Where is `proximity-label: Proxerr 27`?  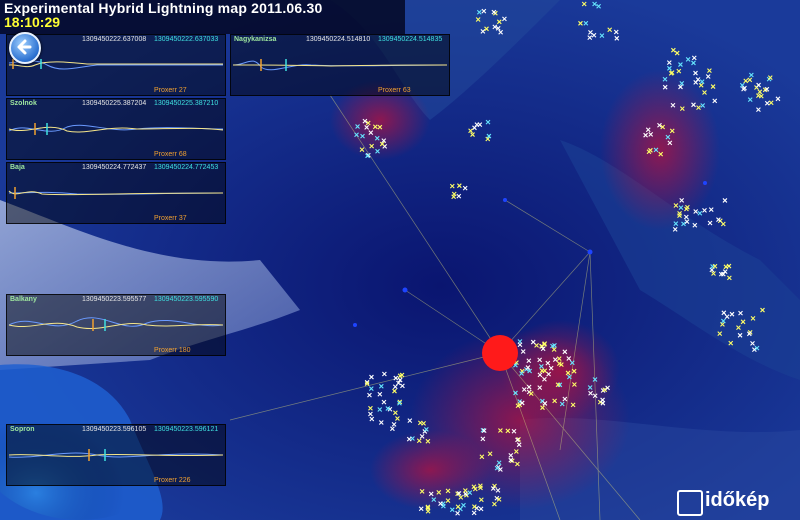
proximity-label: Proxerr 27 is located at coordinates (170, 90).